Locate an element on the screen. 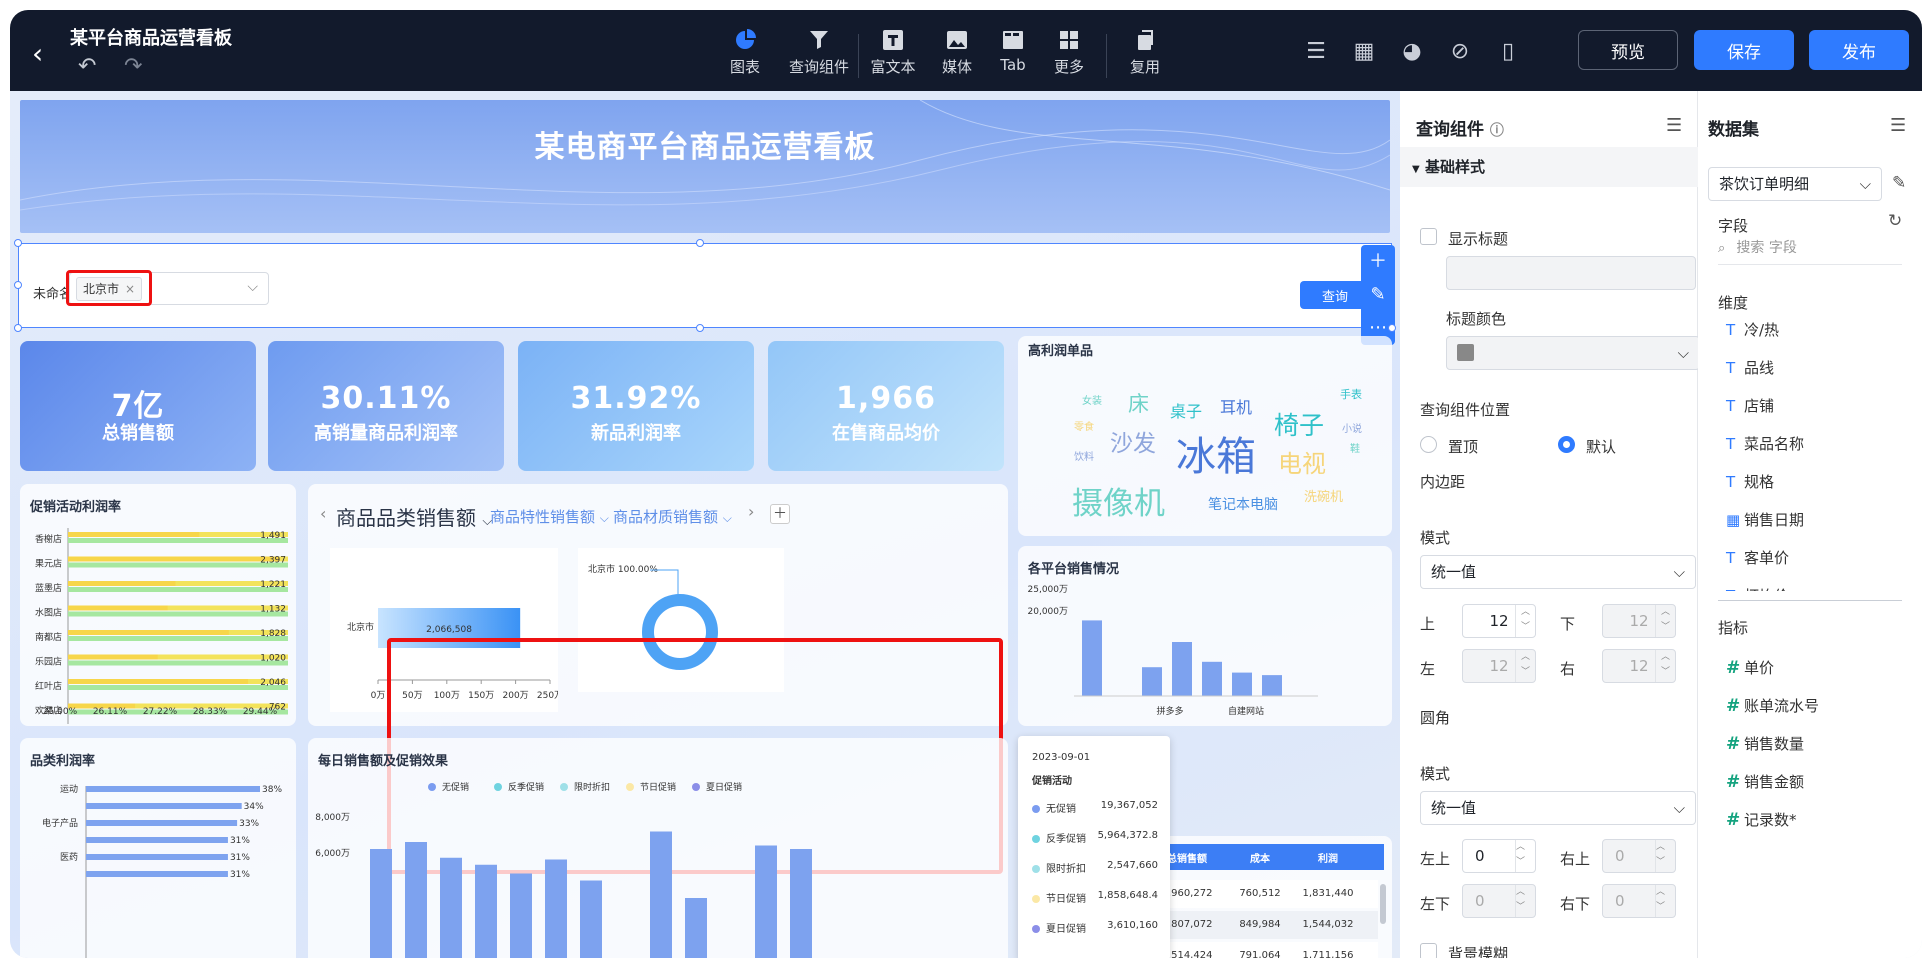  measure-field: # 销售数量 is located at coordinates (1765, 743).